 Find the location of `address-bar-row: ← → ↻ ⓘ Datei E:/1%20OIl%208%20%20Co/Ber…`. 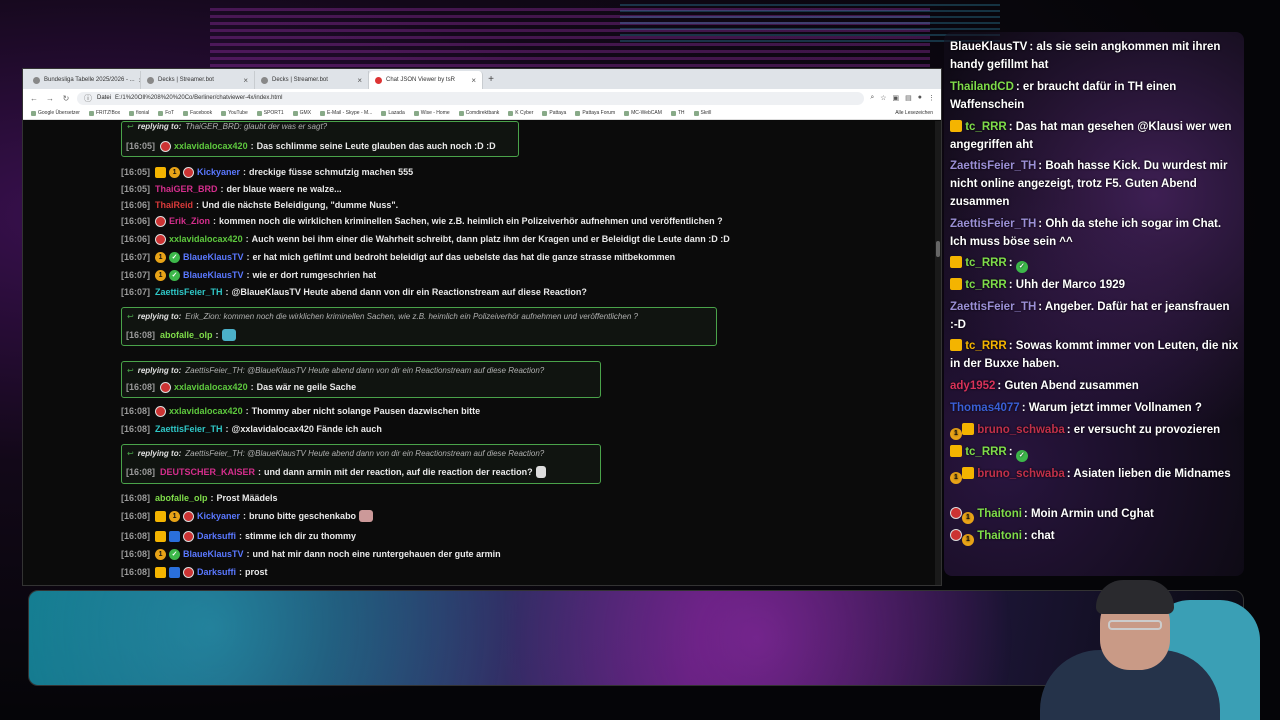

address-bar-row: ← → ↻ ⓘ Datei E:/1%20OIl%208%20%20Co/Ber… is located at coordinates (482, 98).